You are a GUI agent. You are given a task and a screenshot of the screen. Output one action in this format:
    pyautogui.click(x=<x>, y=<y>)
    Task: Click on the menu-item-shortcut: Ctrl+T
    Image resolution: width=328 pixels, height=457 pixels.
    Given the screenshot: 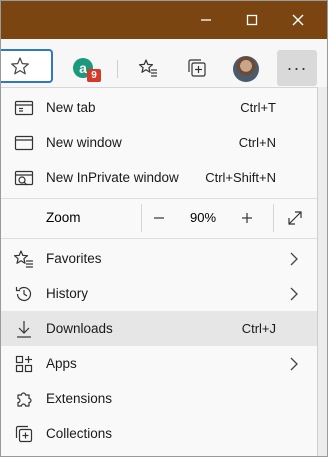 What is the action you would take?
    pyautogui.click(x=258, y=107)
    